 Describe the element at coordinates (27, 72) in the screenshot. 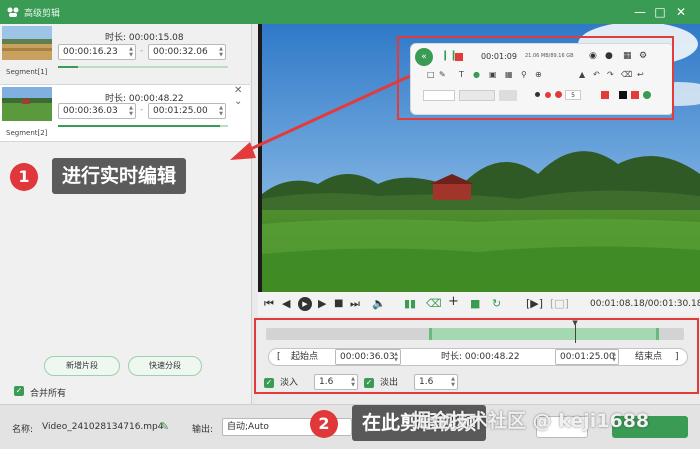

I see `segment-label: Segment[1]` at that location.